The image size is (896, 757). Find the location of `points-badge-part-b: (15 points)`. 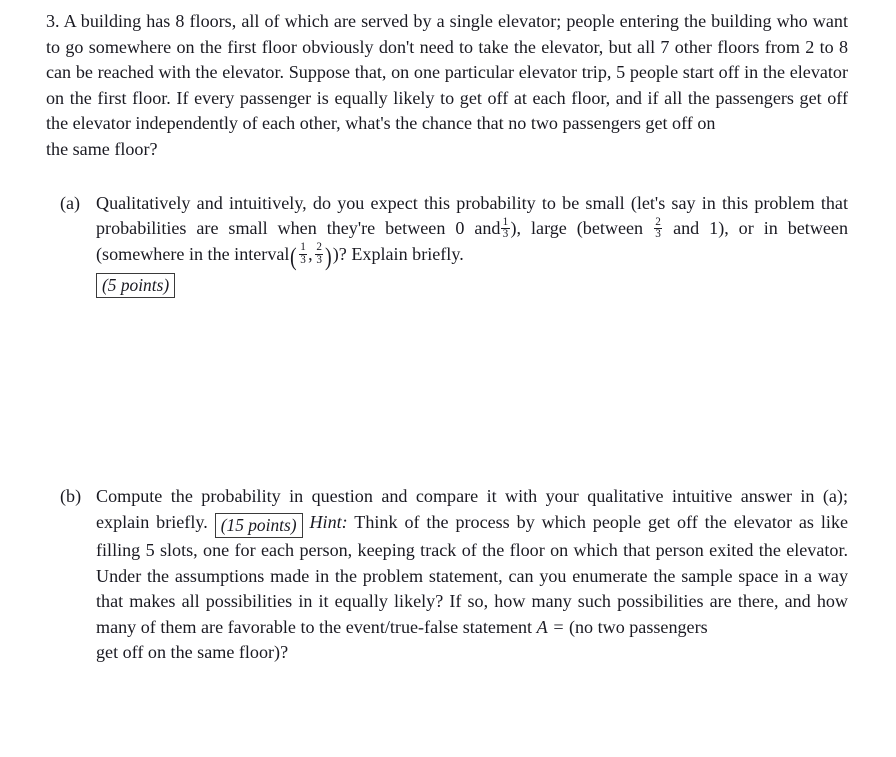

points-badge-part-b: (15 points) is located at coordinates (258, 526).